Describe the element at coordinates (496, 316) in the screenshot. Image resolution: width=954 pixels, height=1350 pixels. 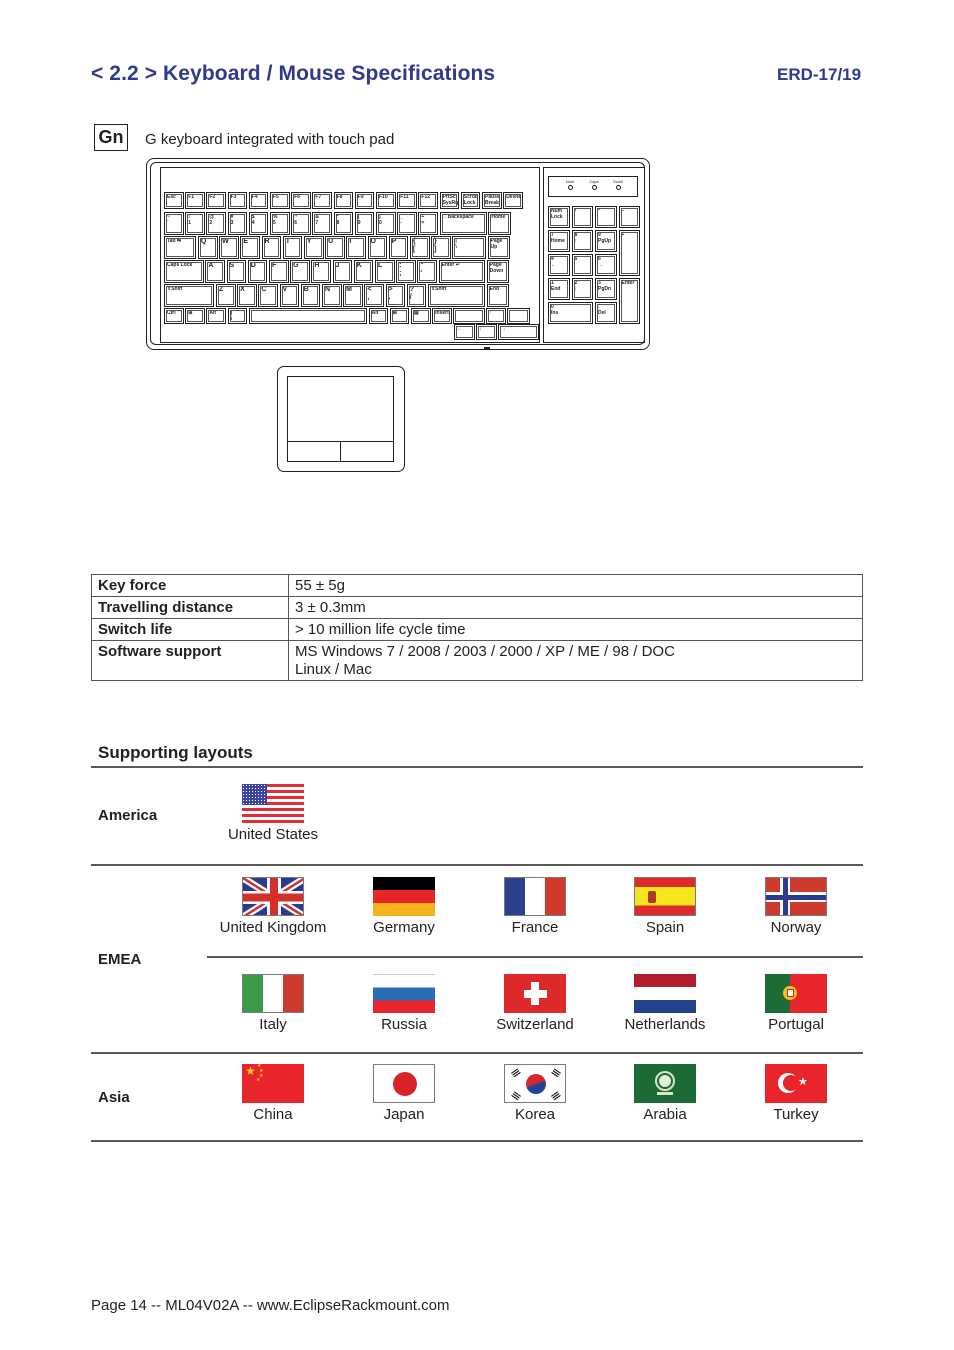
I see `keyboard-key: ↑` at that location.